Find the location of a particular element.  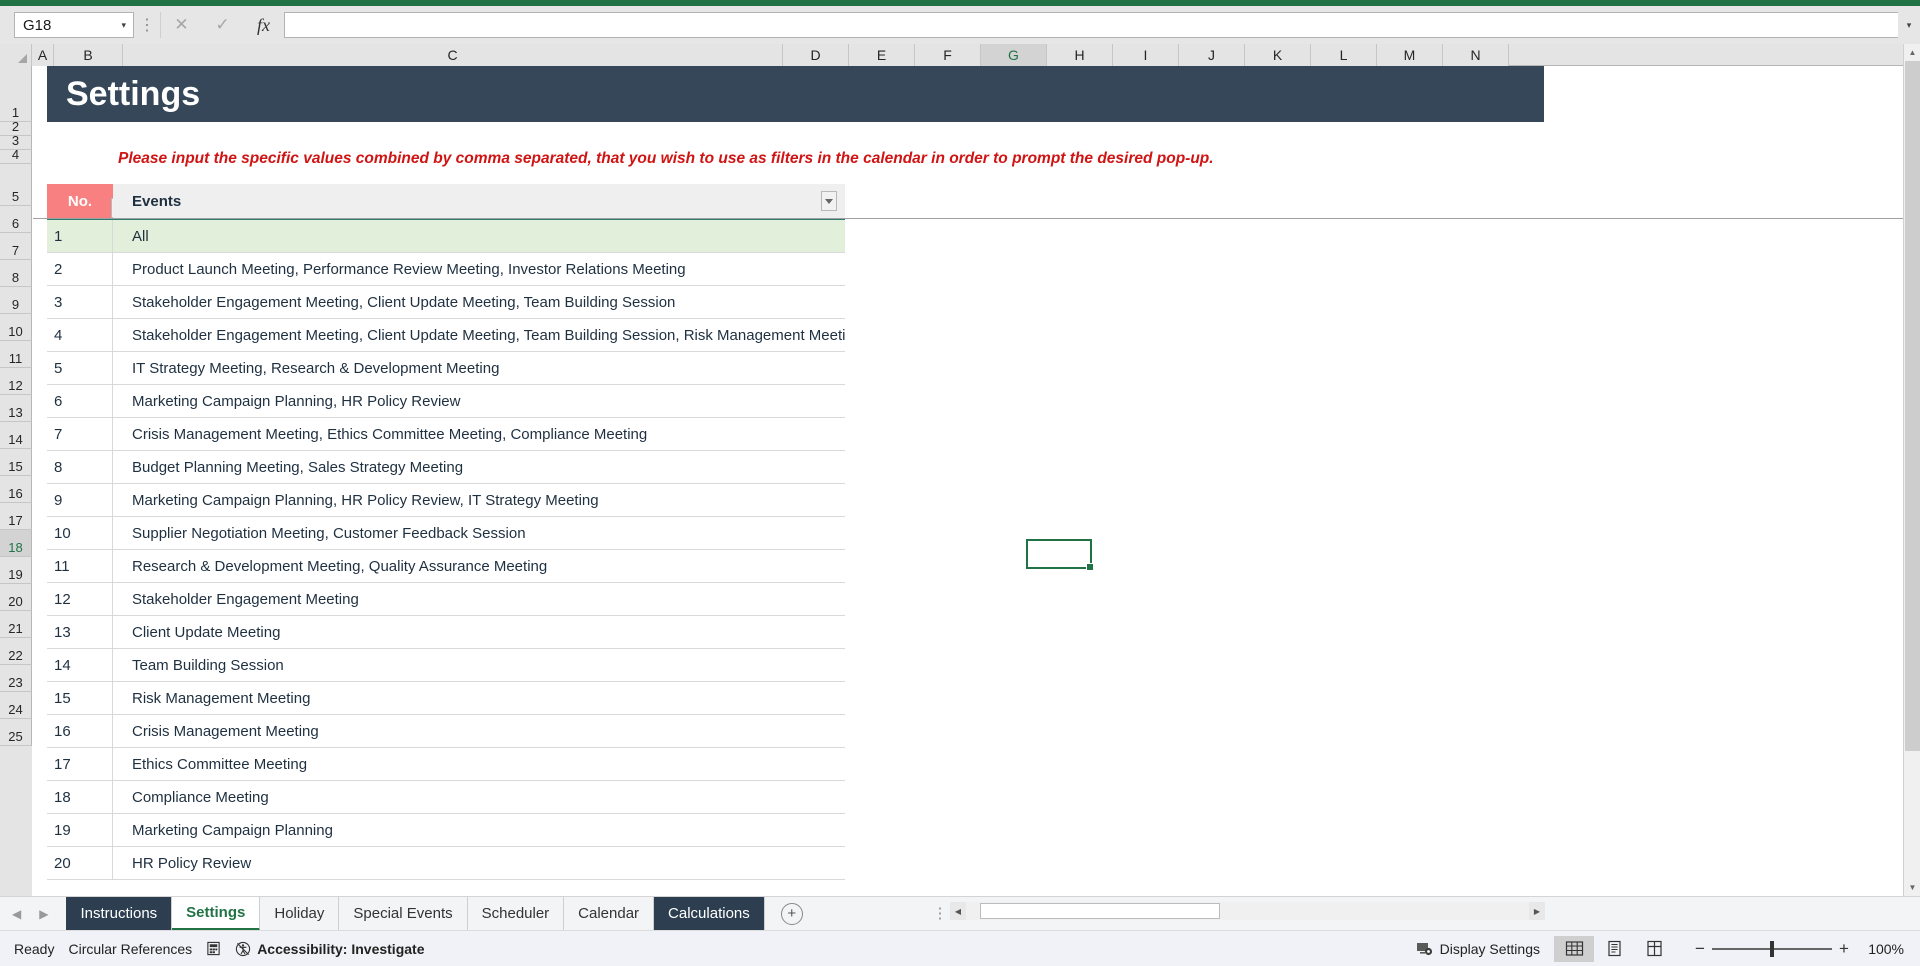

cell-events: Stakeholder Engagement Meeting is located at coordinates (479, 599).